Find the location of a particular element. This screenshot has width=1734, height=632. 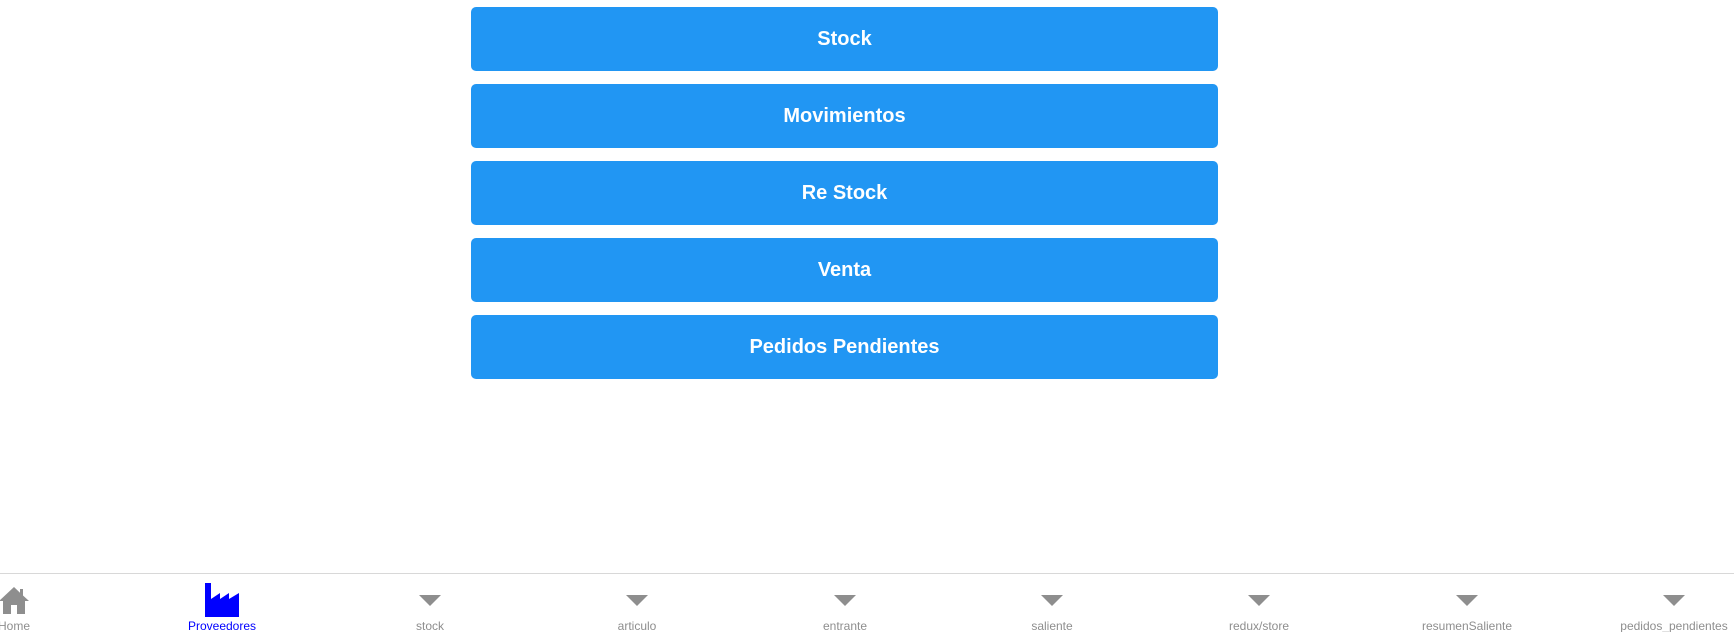

tab-stock: stock is located at coordinates (430, 603).